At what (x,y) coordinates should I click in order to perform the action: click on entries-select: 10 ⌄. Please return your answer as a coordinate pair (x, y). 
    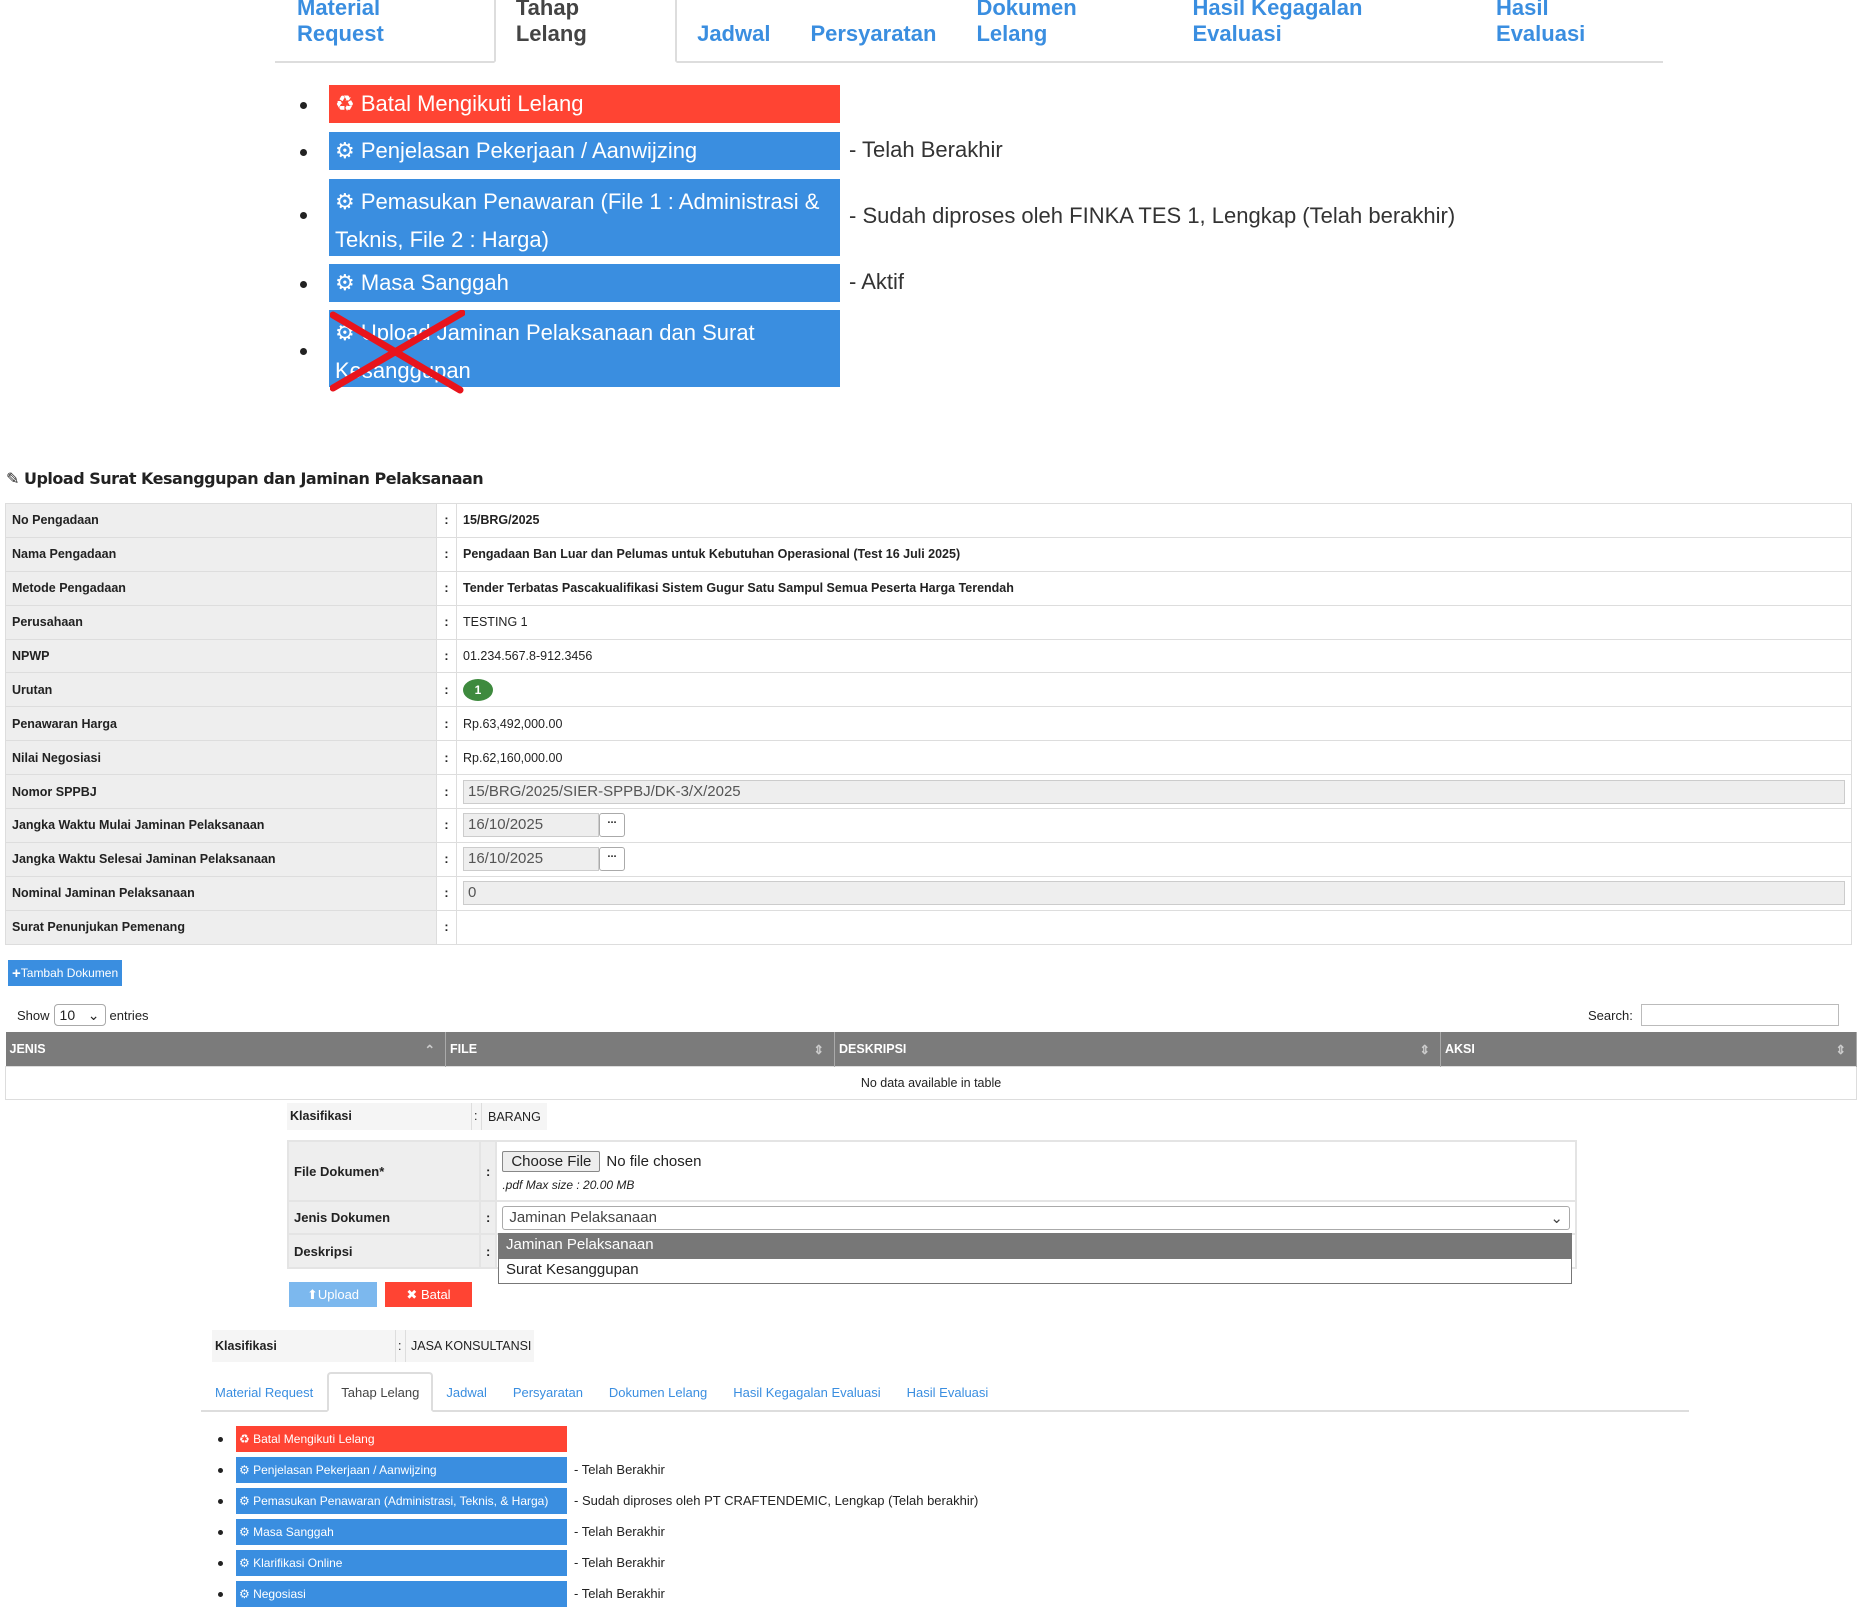
    Looking at the image, I should click on (79, 1015).